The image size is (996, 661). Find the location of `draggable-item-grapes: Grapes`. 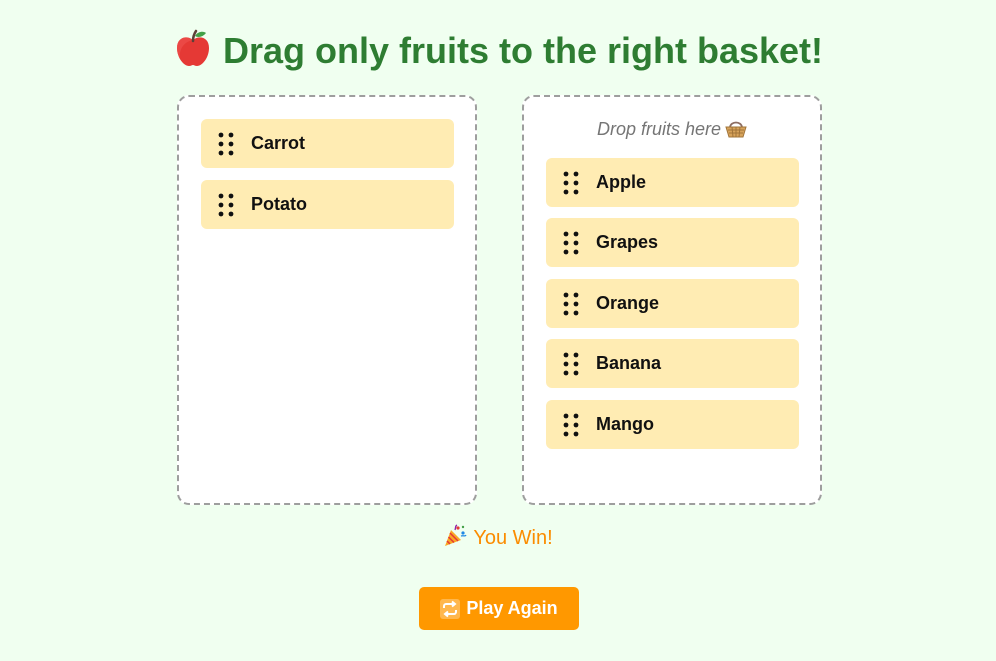

draggable-item-grapes: Grapes is located at coordinates (672, 242).